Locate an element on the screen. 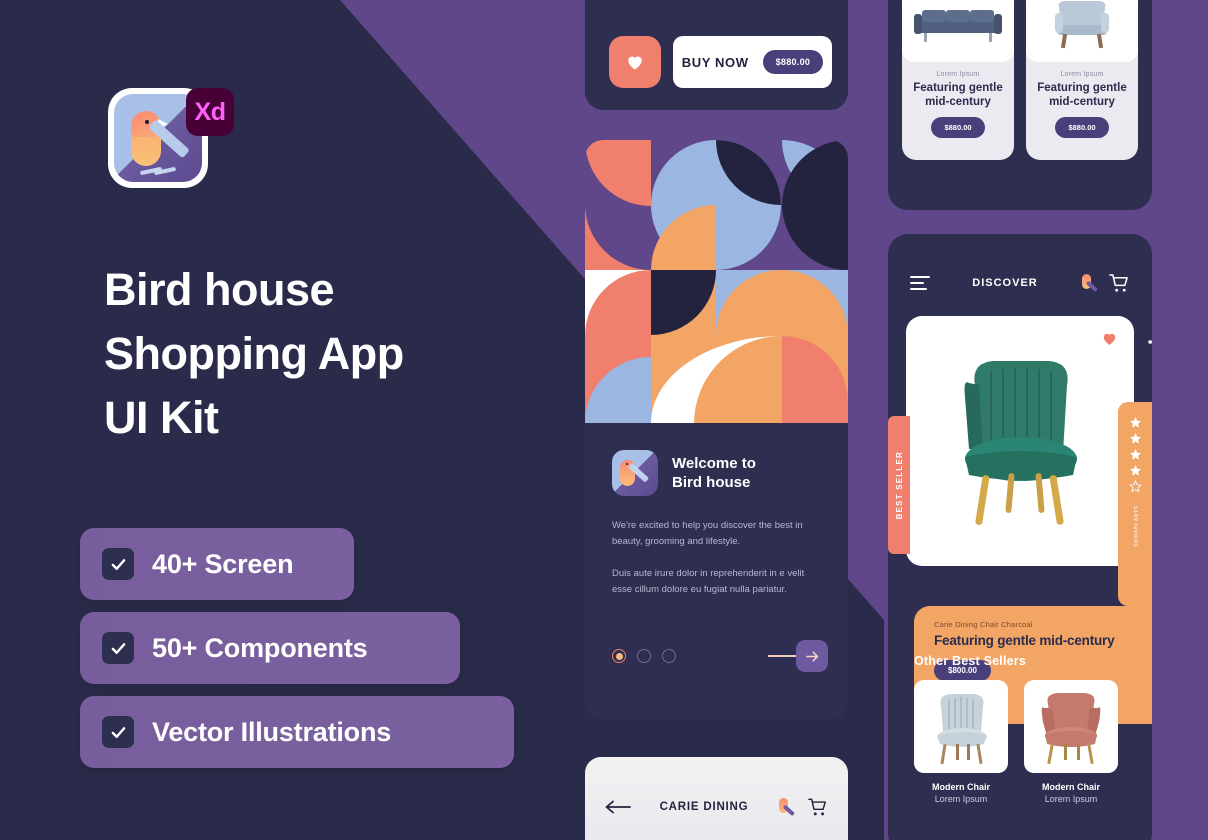  feature-label: Vector Illustrations is located at coordinates (272, 731).